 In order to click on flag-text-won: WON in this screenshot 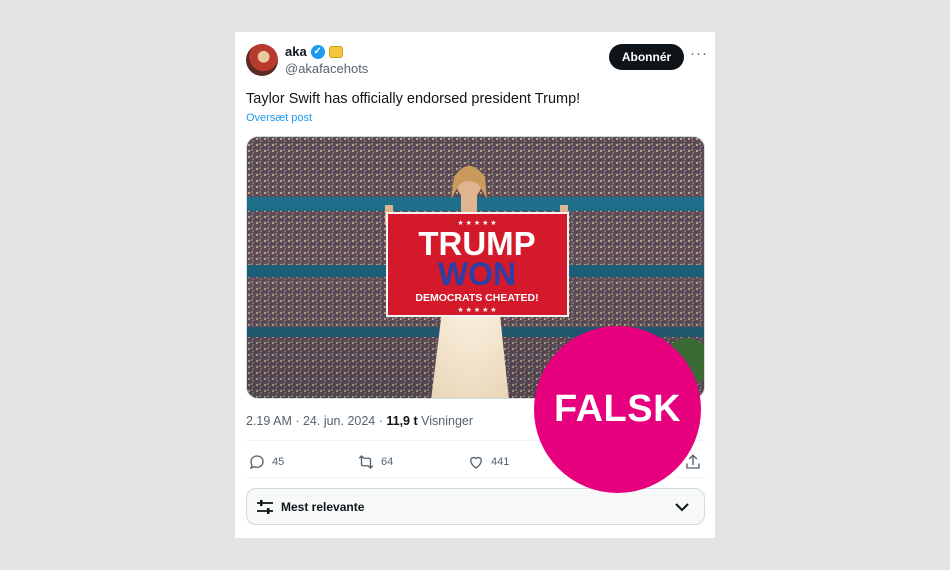, I will do `click(477, 274)`.